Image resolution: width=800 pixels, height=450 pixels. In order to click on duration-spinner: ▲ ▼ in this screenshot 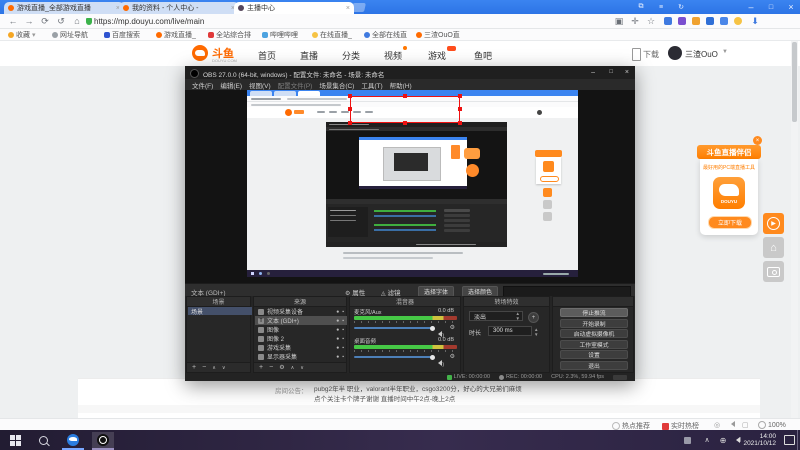, I will do `click(536, 332)`.